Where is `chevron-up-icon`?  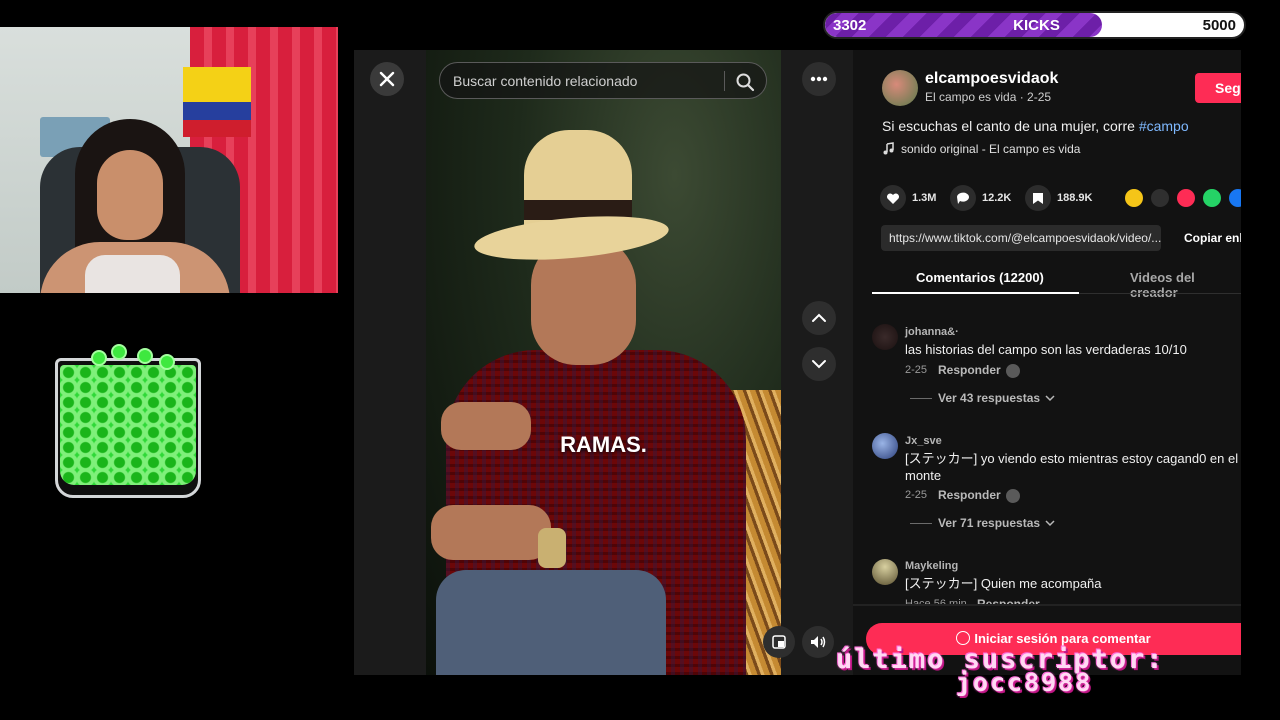 chevron-up-icon is located at coordinates (819, 317).